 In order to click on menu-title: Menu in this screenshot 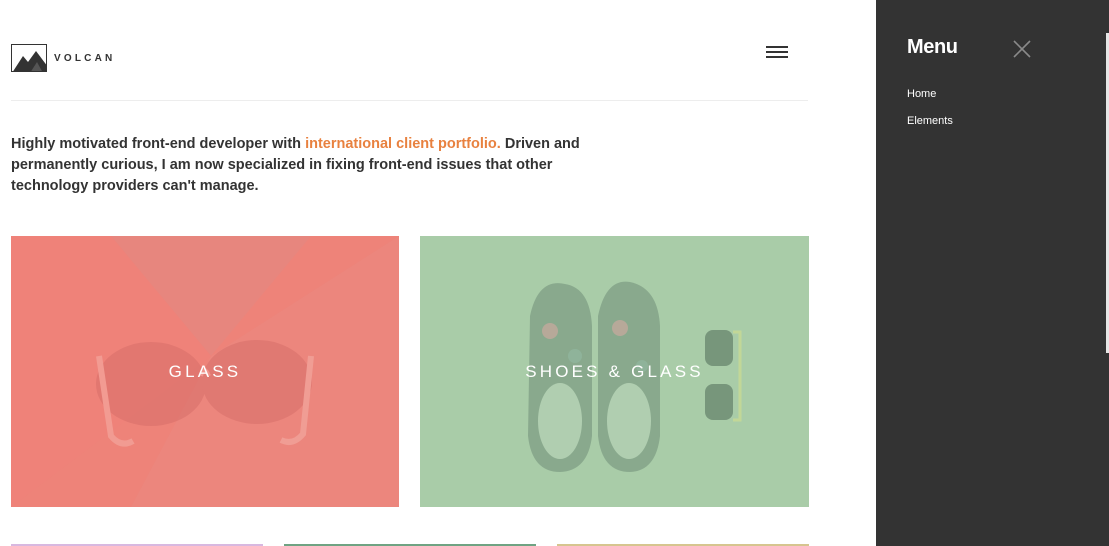, I will do `click(932, 47)`.